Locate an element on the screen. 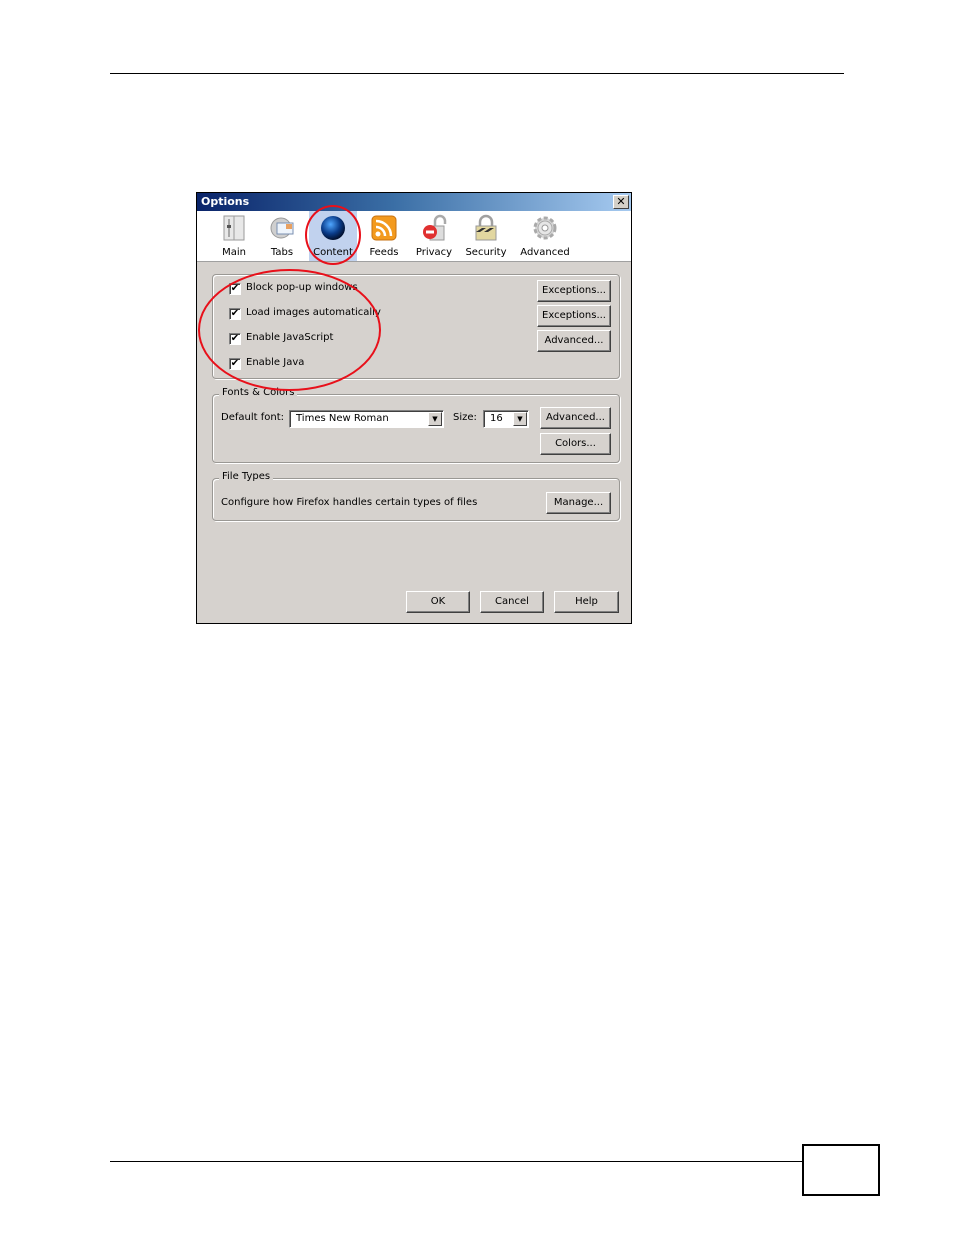 The width and height of the screenshot is (954, 1235). help-button: Help is located at coordinates (586, 602).